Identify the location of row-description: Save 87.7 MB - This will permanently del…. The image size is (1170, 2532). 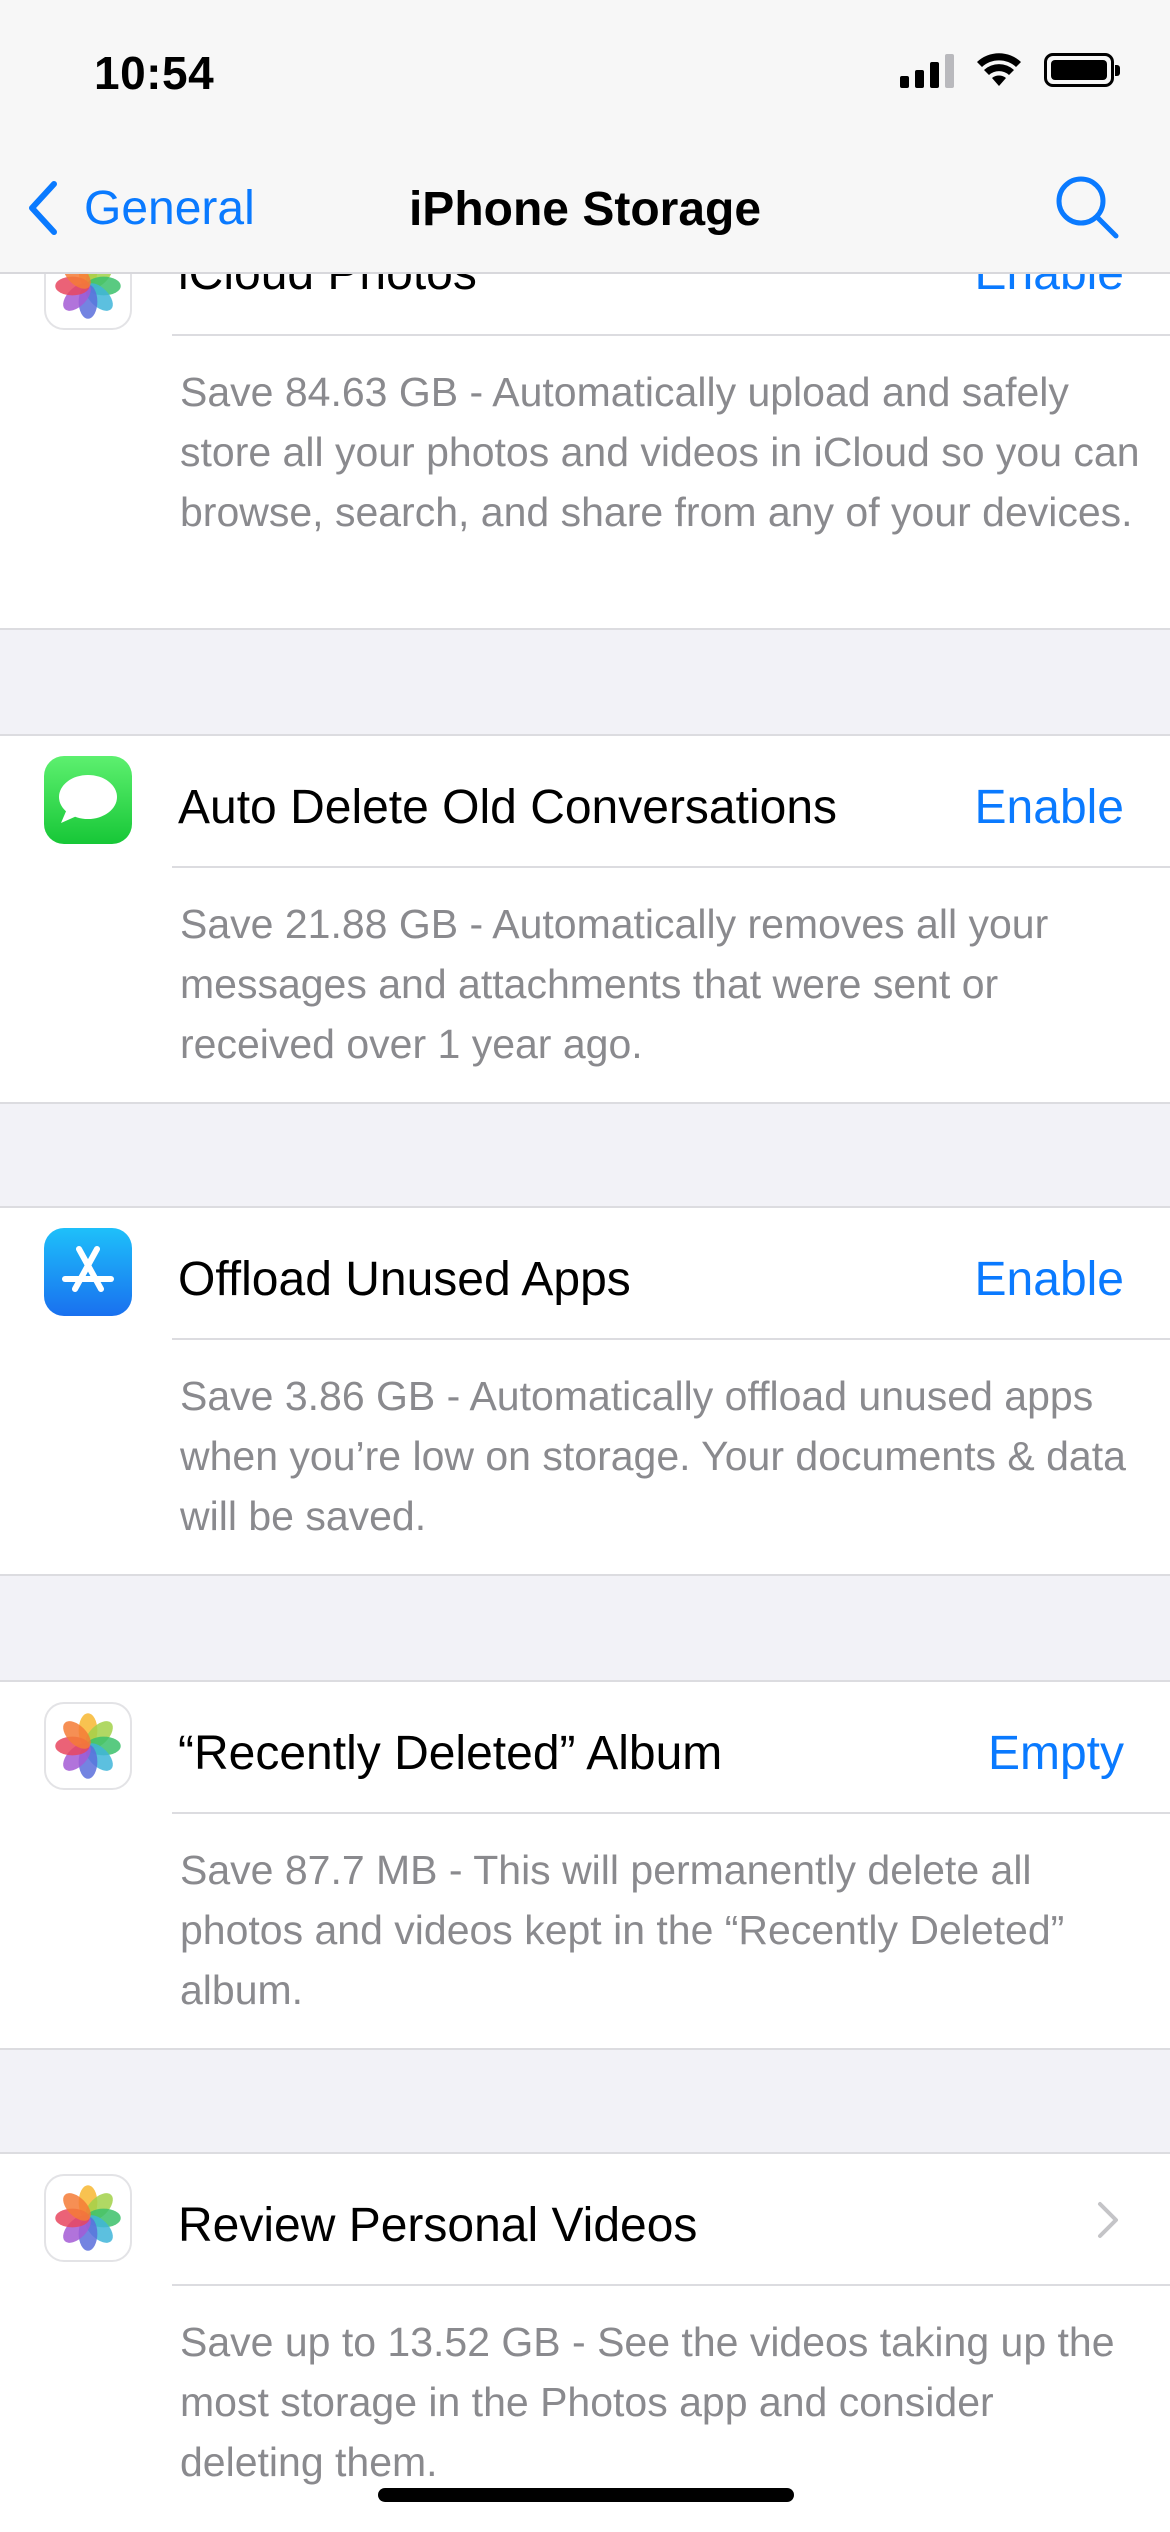
(622, 1930).